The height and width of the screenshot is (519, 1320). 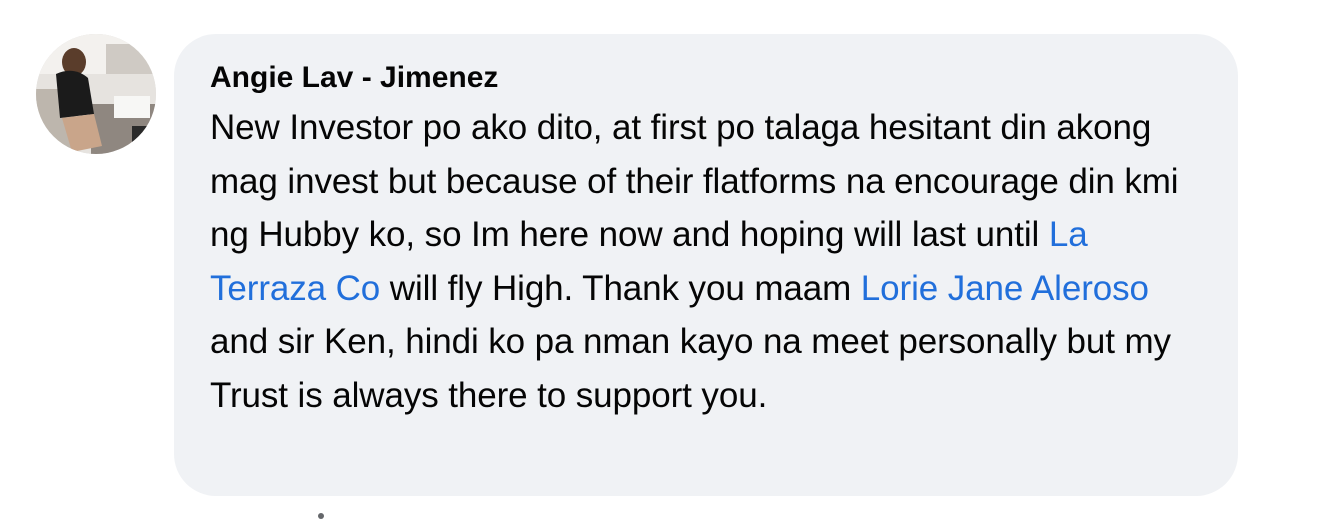 I want to click on avatar-photo-icon, so click(x=96, y=94).